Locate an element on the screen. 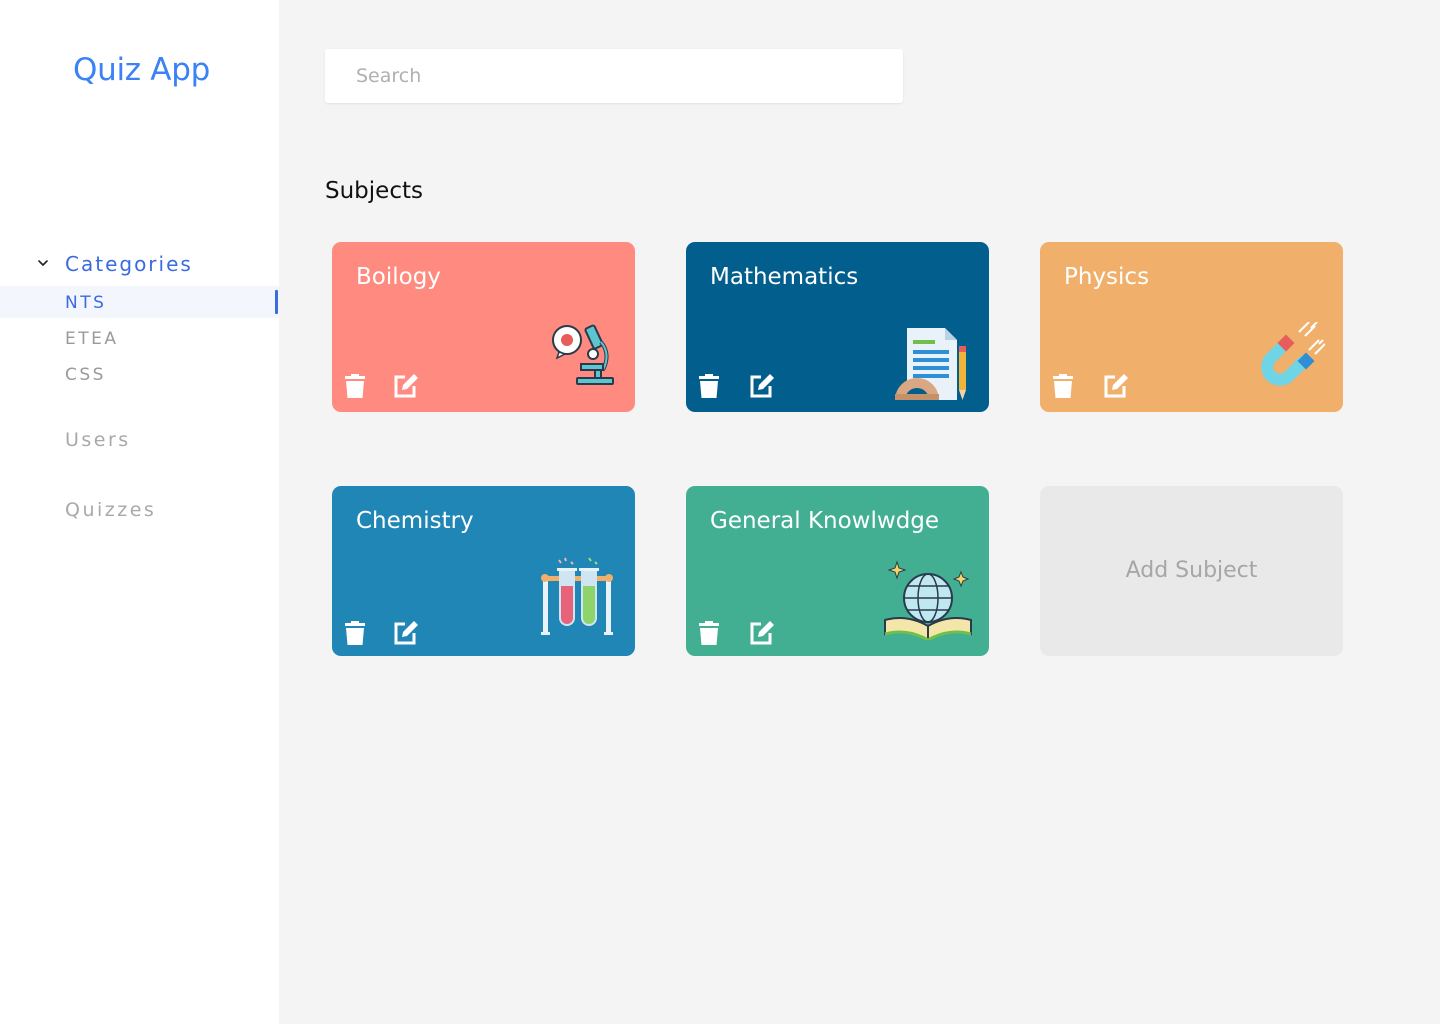  subject-title: General Knowlwdge is located at coordinates (825, 521).